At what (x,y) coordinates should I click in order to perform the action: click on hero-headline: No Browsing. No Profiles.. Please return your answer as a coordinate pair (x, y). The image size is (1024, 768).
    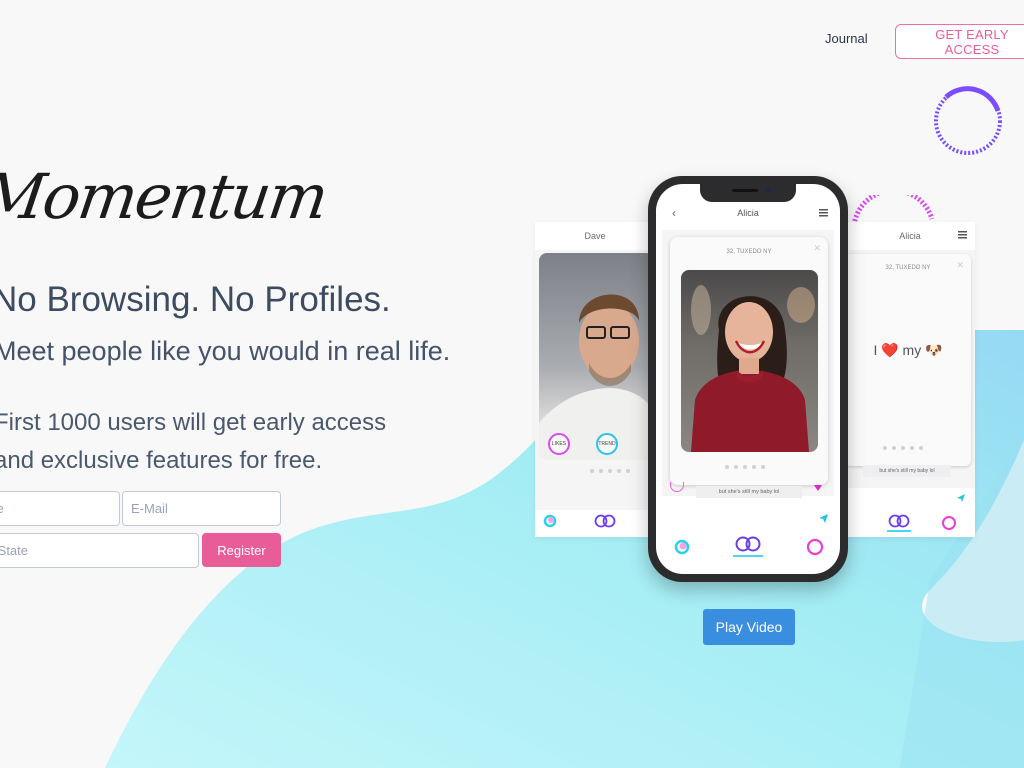
    Looking at the image, I should click on (195, 299).